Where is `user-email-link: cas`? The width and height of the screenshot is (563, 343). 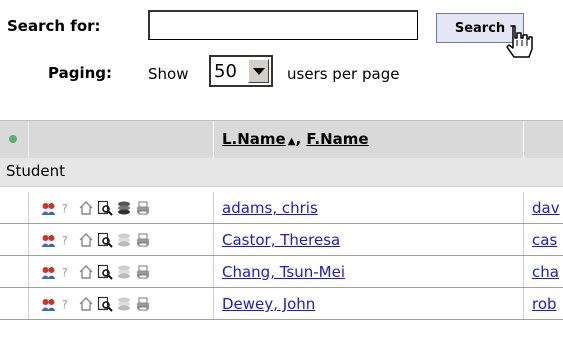
user-email-link: cas is located at coordinates (547, 240).